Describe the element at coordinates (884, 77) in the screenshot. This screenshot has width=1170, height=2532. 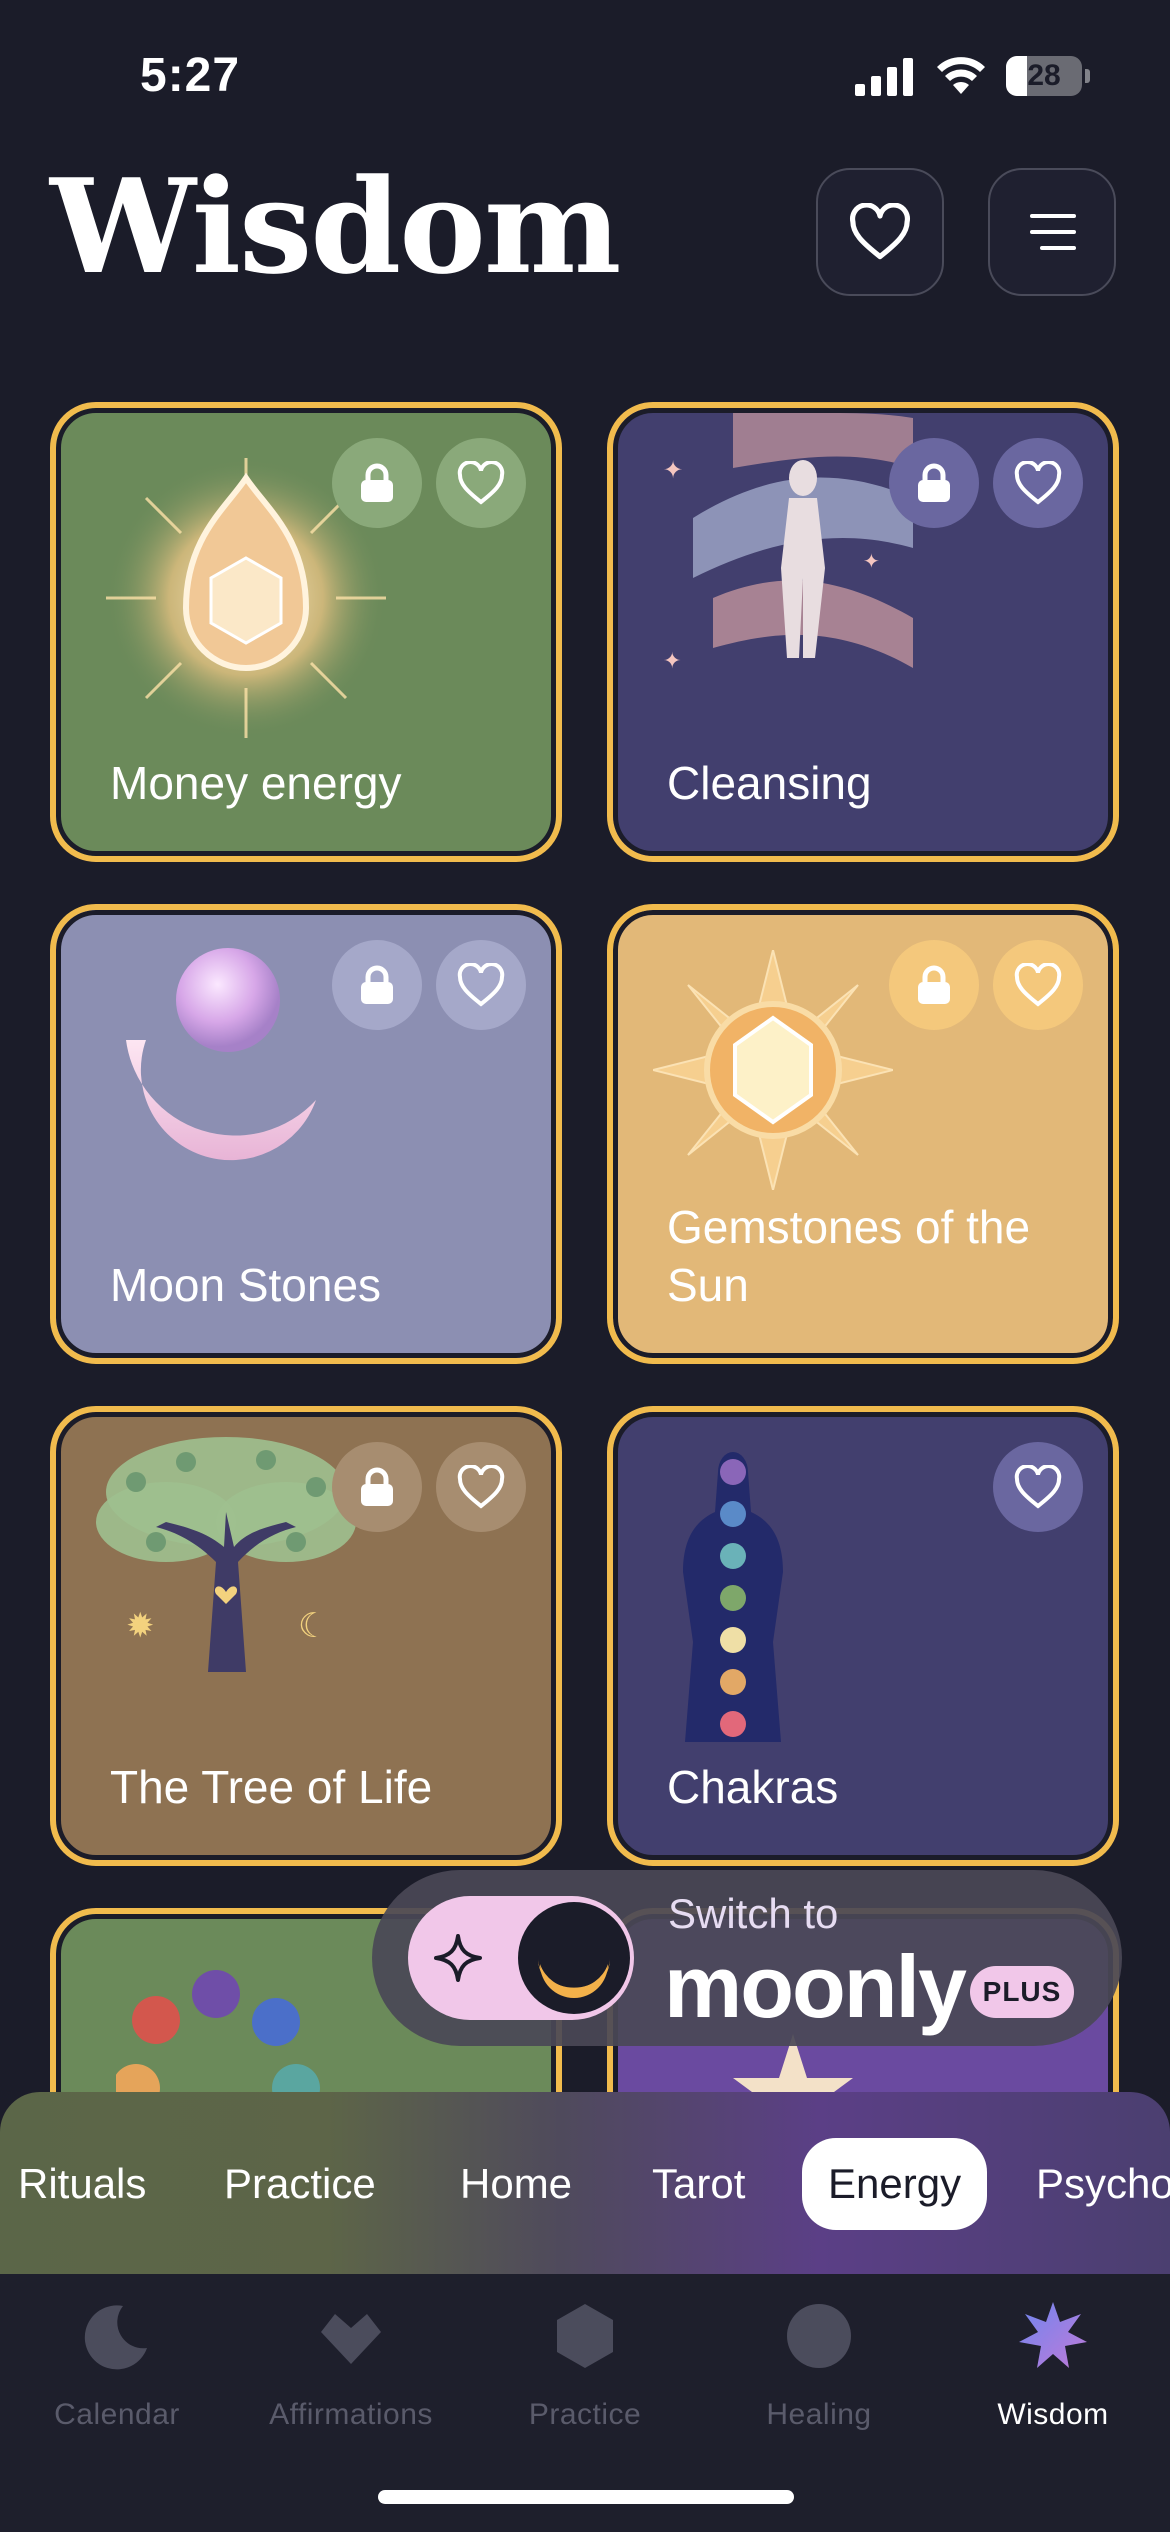
I see `cellular-signal-icon` at that location.